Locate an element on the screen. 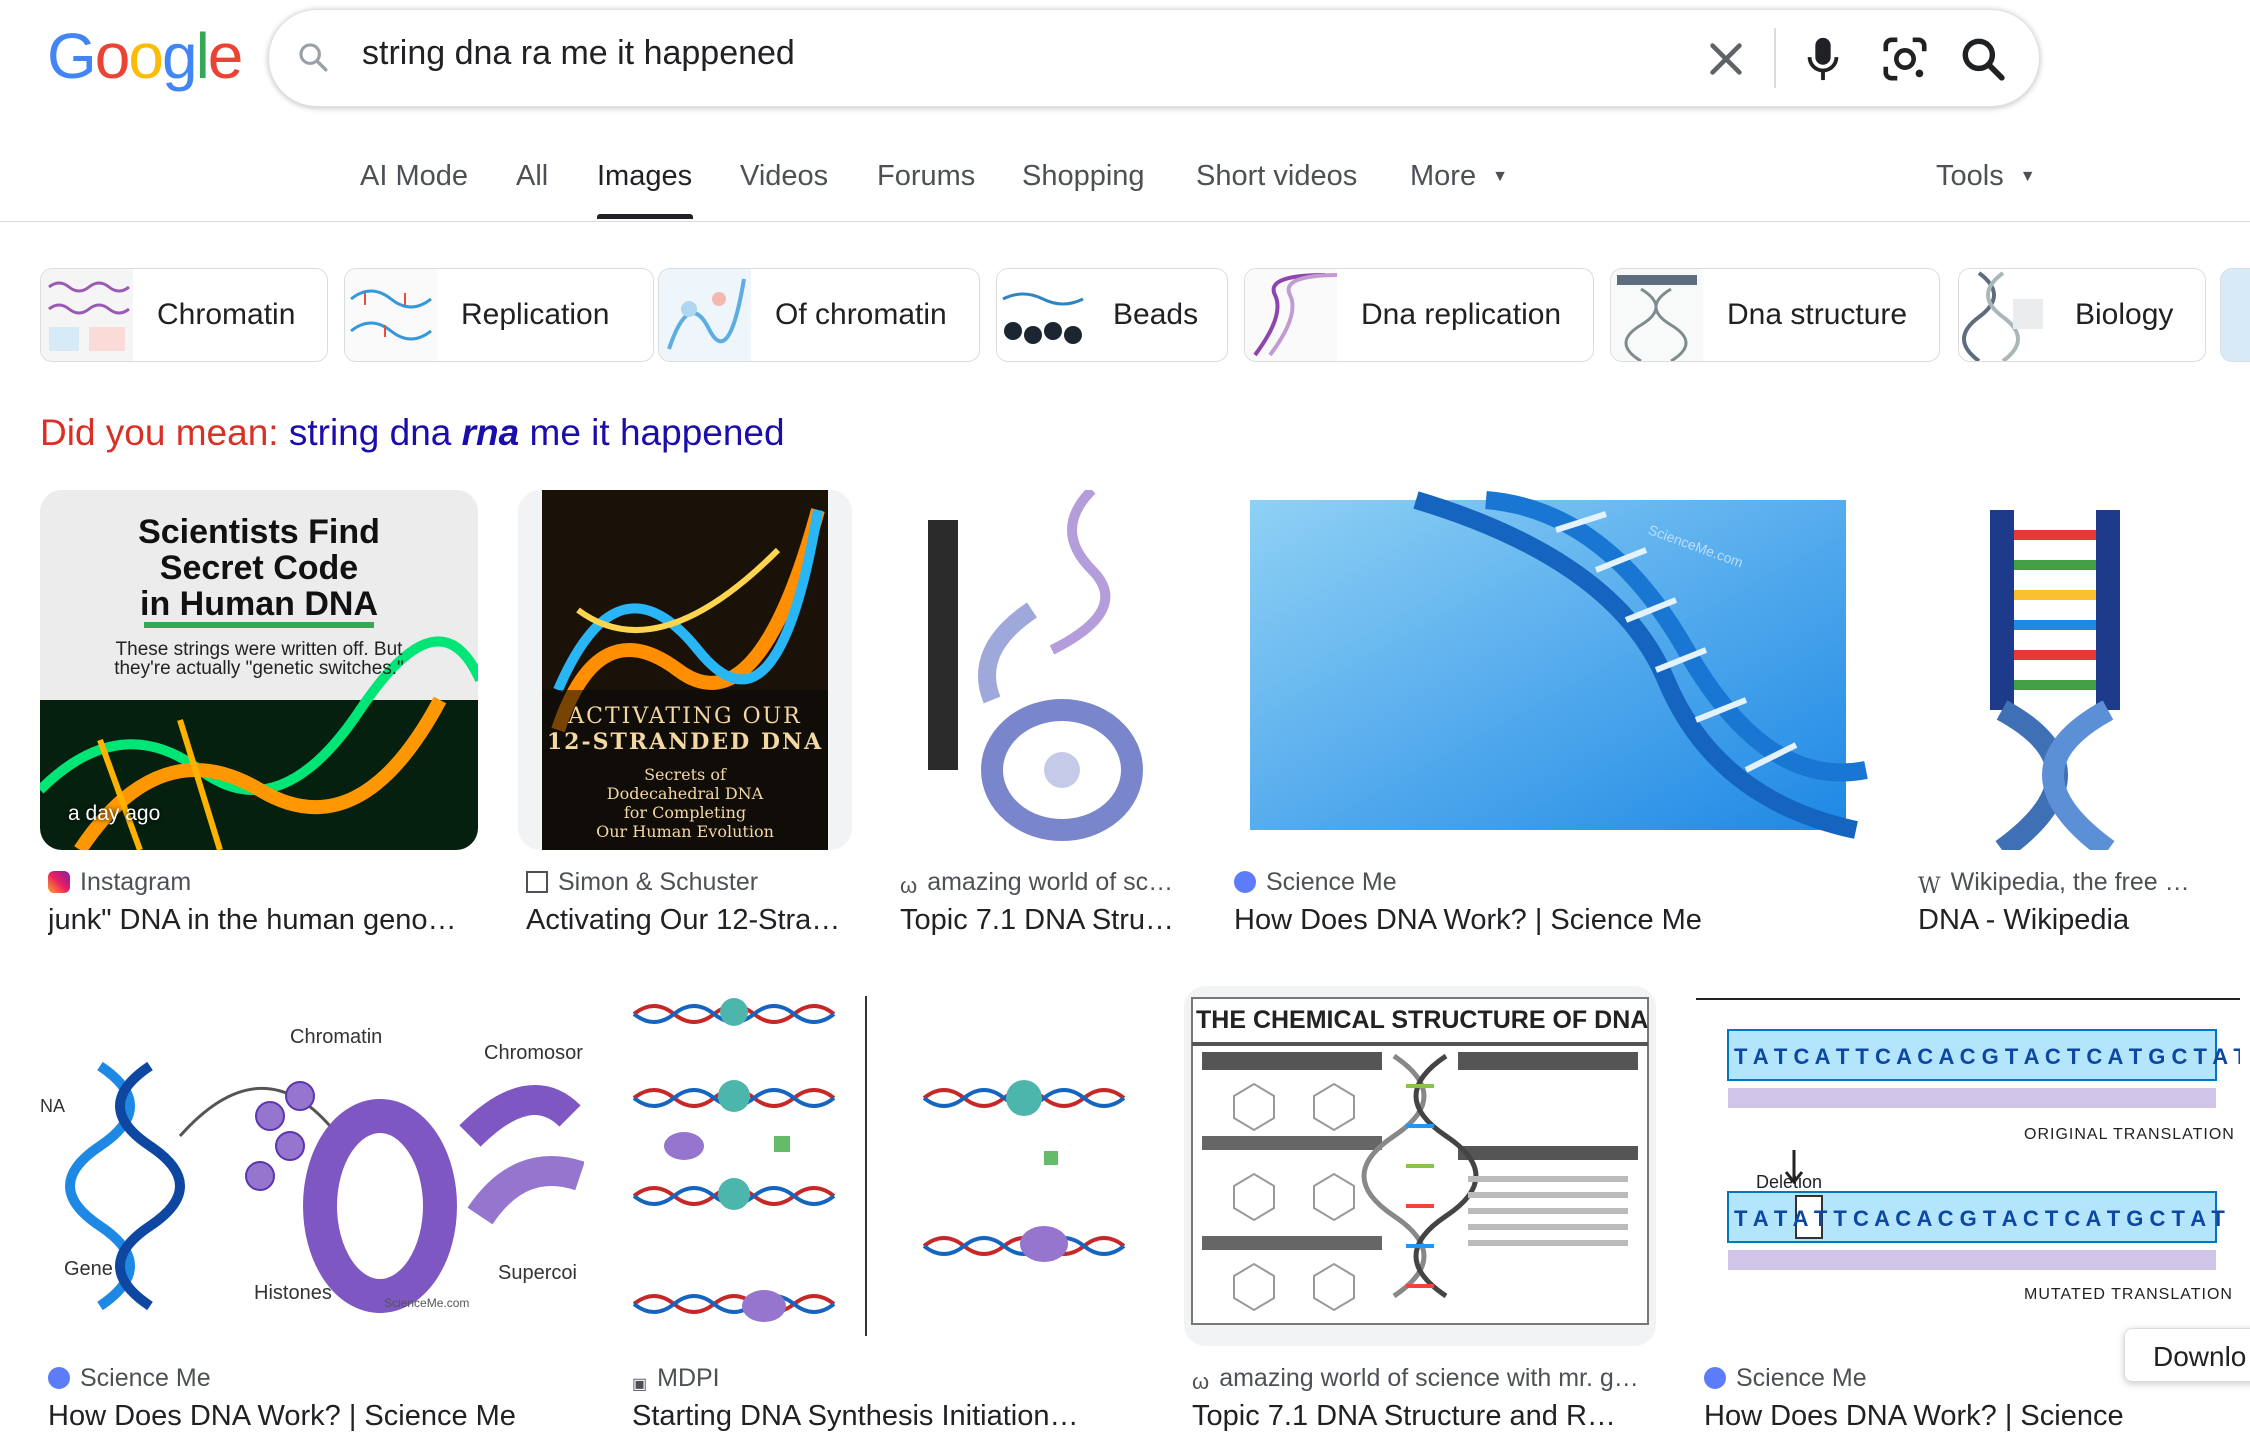  diagram-watermark: ScienceMe.com is located at coordinates (427, 1303).